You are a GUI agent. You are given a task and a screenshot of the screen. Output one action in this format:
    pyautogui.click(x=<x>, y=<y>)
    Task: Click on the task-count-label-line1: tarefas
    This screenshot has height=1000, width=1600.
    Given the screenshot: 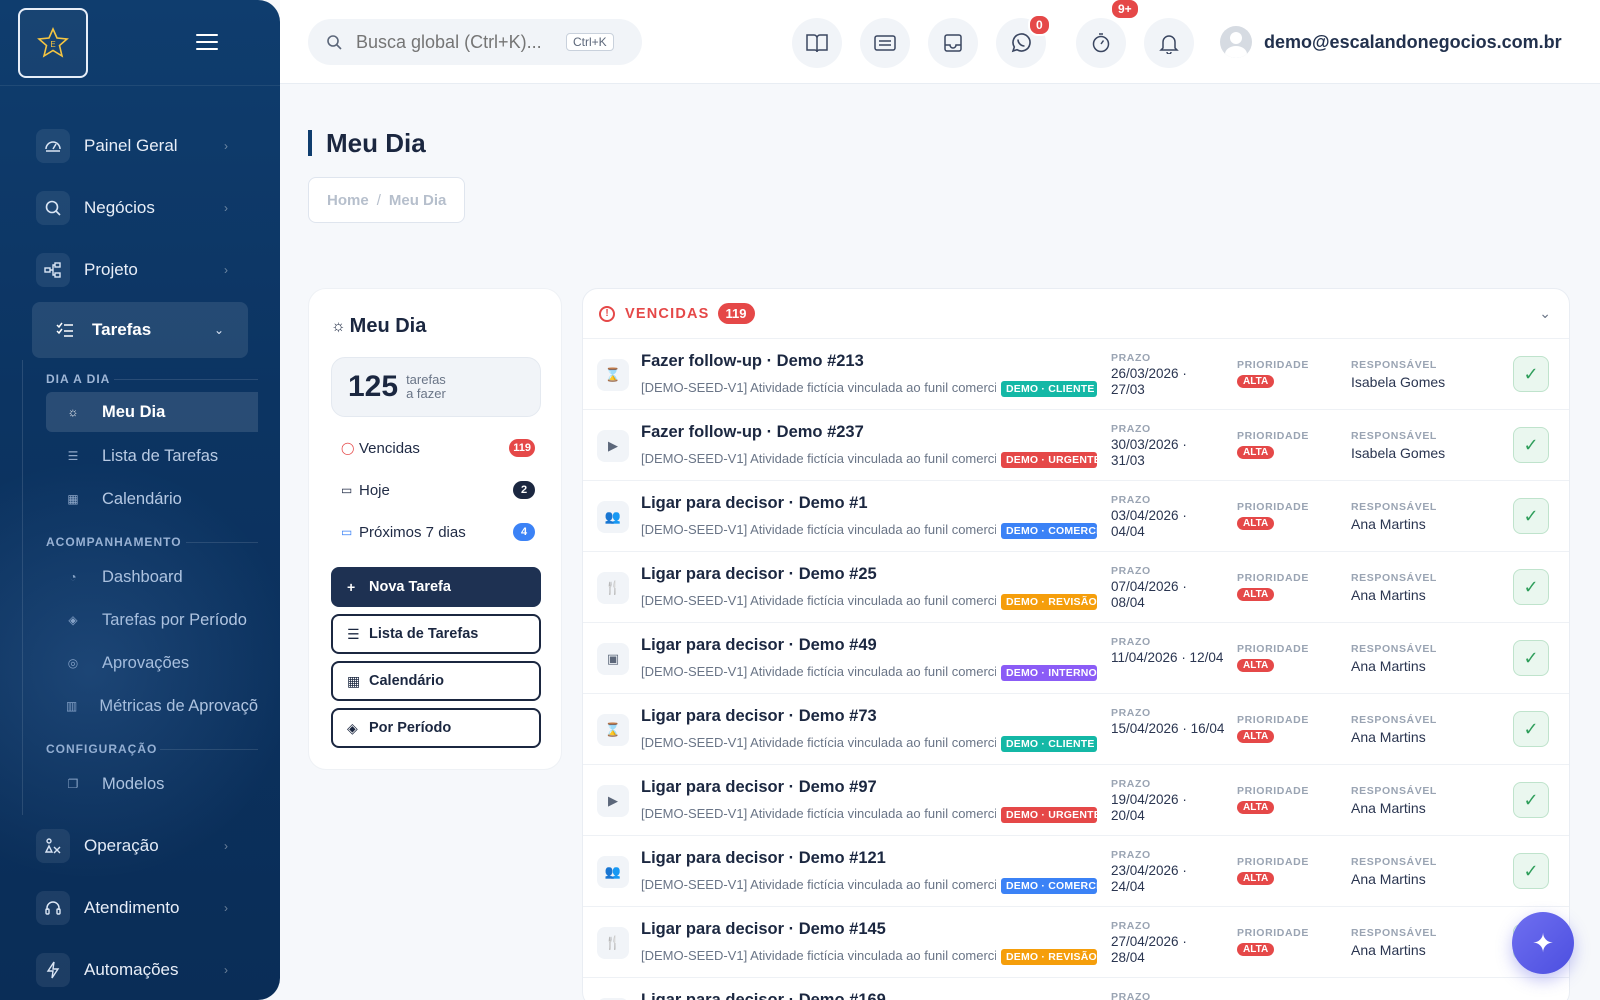 What is the action you would take?
    pyautogui.click(x=426, y=379)
    